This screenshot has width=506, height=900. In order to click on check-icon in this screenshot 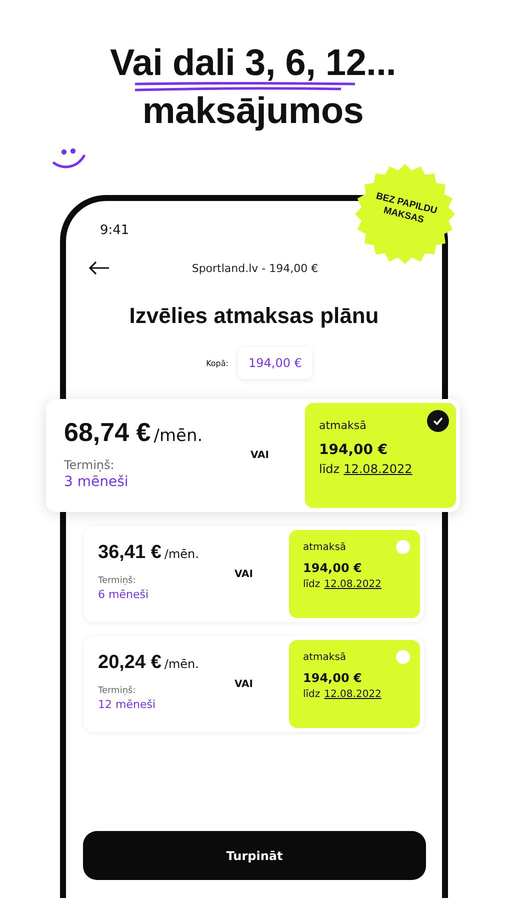, I will do `click(438, 421)`.